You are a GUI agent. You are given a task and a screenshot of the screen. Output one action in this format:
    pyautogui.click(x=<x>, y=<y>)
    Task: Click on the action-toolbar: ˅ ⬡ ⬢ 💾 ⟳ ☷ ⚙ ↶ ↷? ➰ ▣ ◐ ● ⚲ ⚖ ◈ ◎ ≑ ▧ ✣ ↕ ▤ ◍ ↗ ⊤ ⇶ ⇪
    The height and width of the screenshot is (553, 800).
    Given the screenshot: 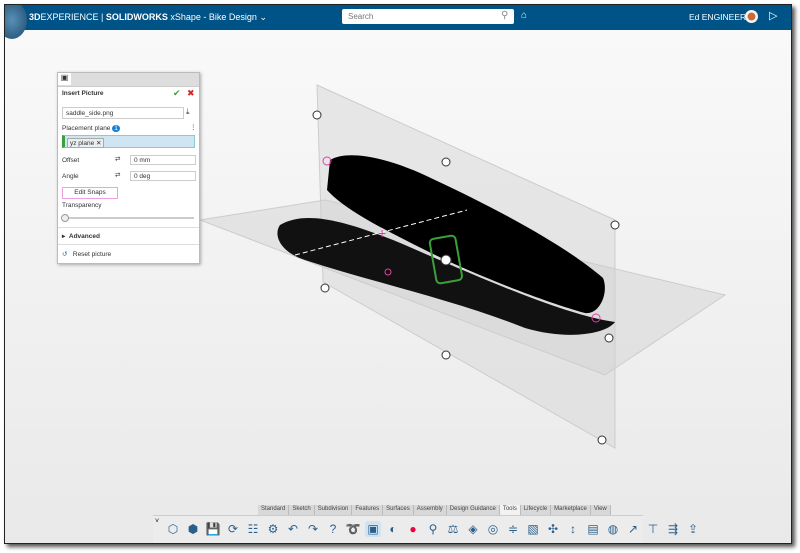 What is the action you would take?
    pyautogui.click(x=425, y=529)
    